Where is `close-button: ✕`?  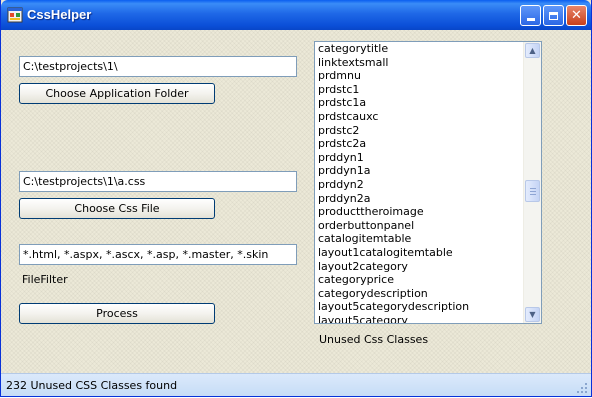
close-button: ✕ is located at coordinates (576, 15).